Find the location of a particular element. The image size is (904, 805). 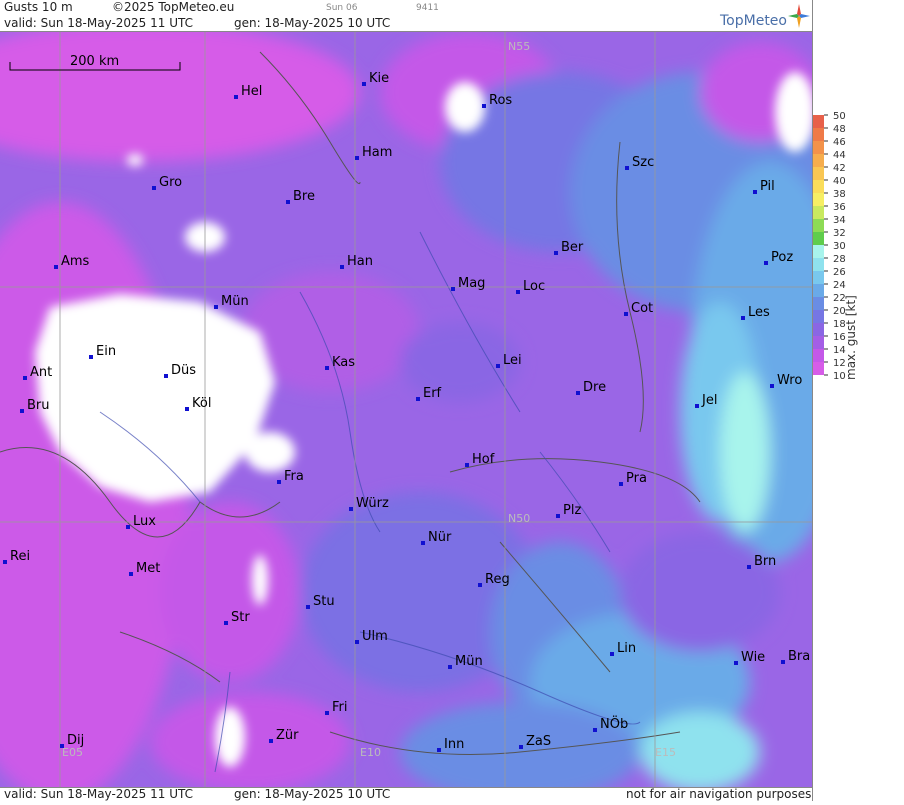

city-label: Met is located at coordinates (148, 568).